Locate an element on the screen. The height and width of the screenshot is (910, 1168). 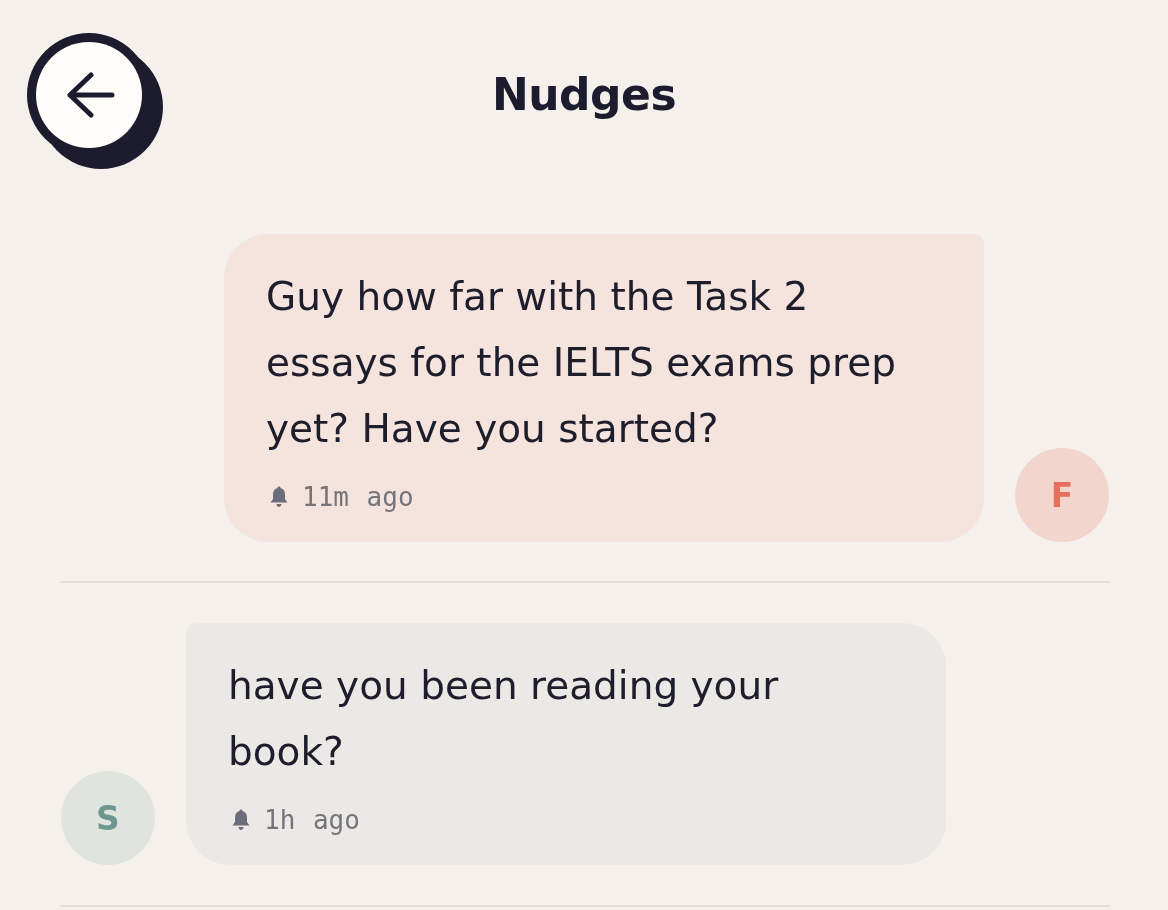
page-title: Nudges is located at coordinates (584, 95).